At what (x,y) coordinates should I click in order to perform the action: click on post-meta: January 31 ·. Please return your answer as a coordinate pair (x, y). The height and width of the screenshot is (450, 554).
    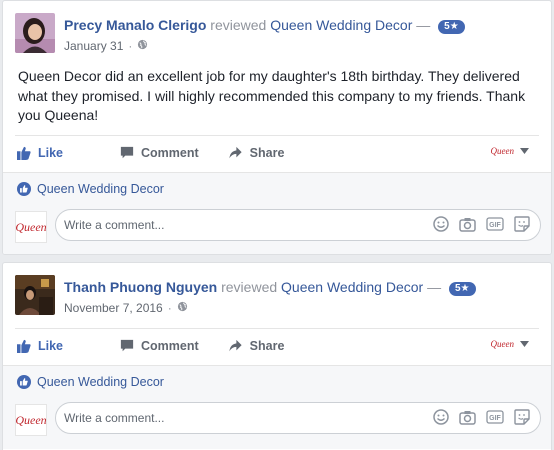
    Looking at the image, I should click on (106, 46).